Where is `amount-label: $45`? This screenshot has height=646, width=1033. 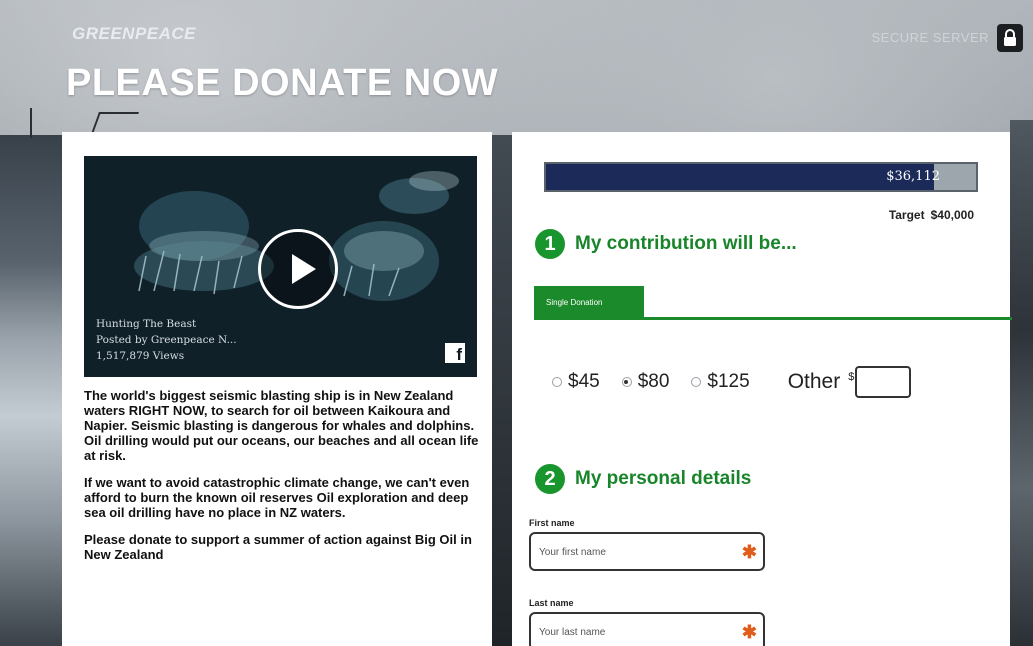
amount-label: $45 is located at coordinates (584, 381).